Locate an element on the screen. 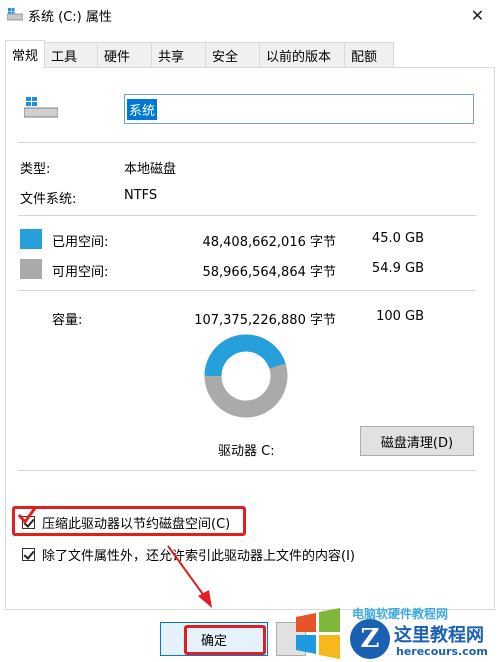  disk-cleanup-button: 磁盘清理(D) is located at coordinates (417, 441).